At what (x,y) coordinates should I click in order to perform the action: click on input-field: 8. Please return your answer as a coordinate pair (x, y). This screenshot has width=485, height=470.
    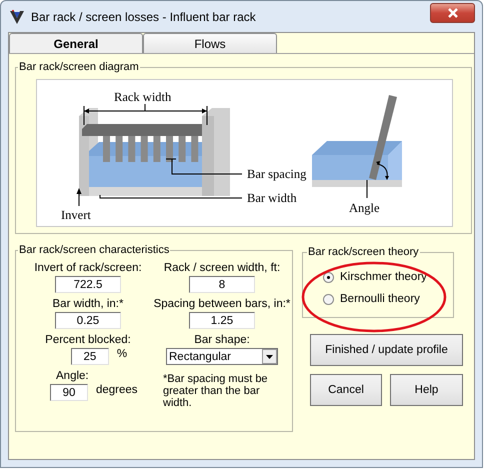
    Looking at the image, I should click on (222, 284).